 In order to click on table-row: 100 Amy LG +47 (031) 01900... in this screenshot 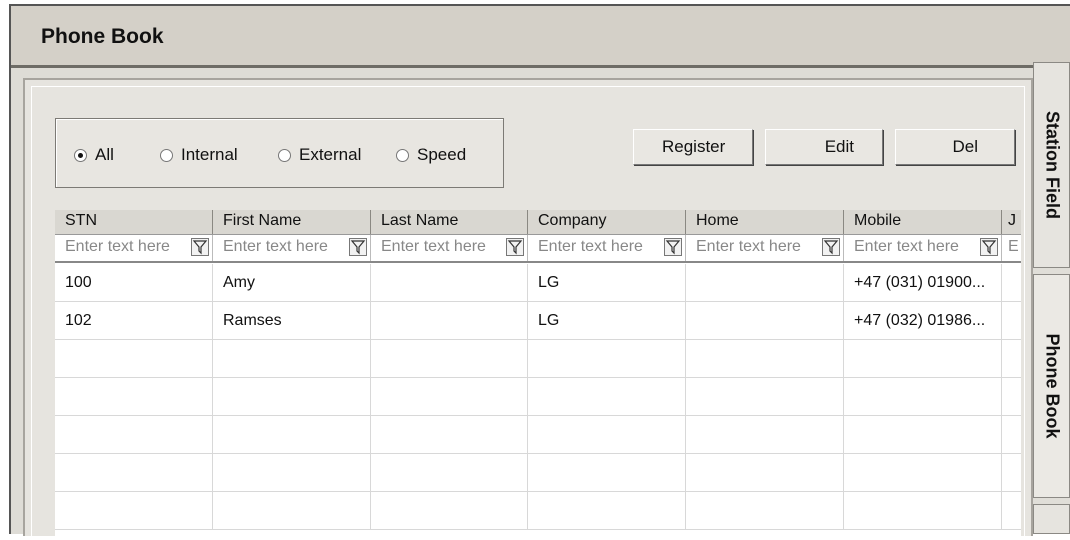, I will do `click(538, 283)`.